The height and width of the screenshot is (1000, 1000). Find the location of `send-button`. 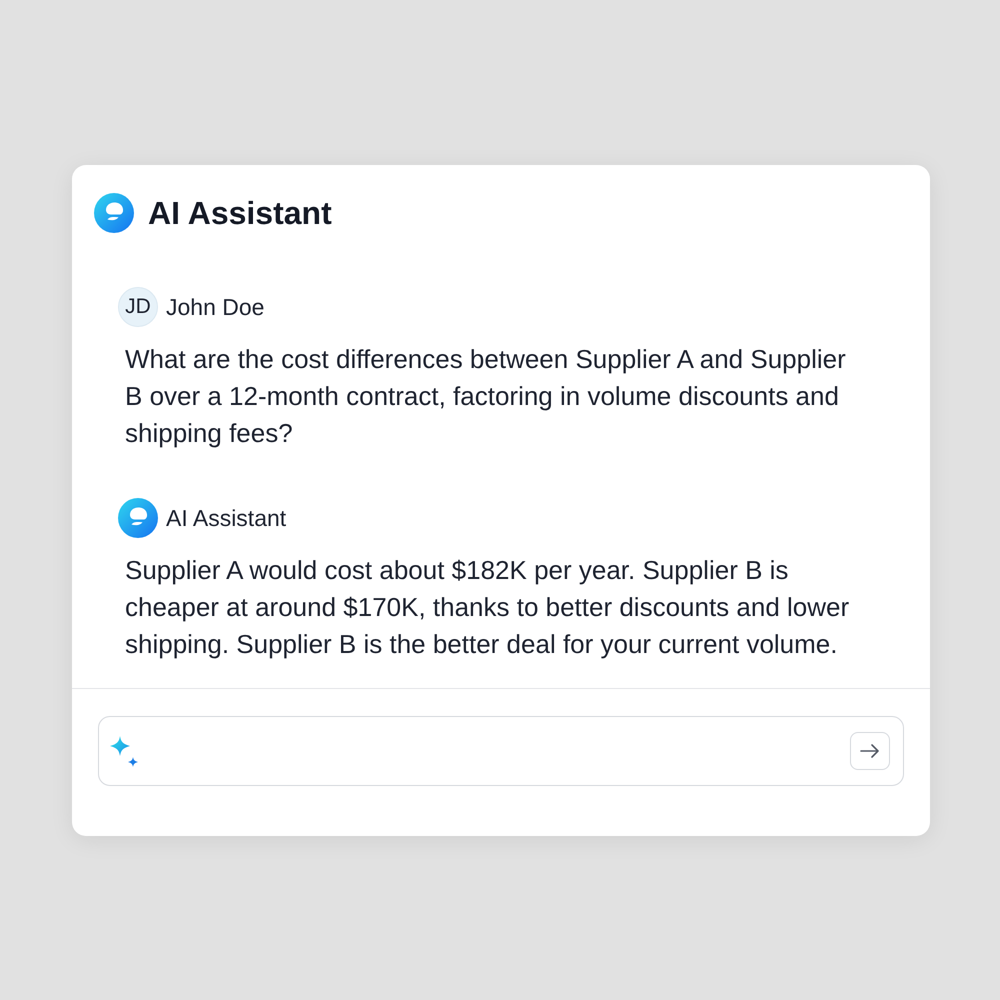

send-button is located at coordinates (870, 751).